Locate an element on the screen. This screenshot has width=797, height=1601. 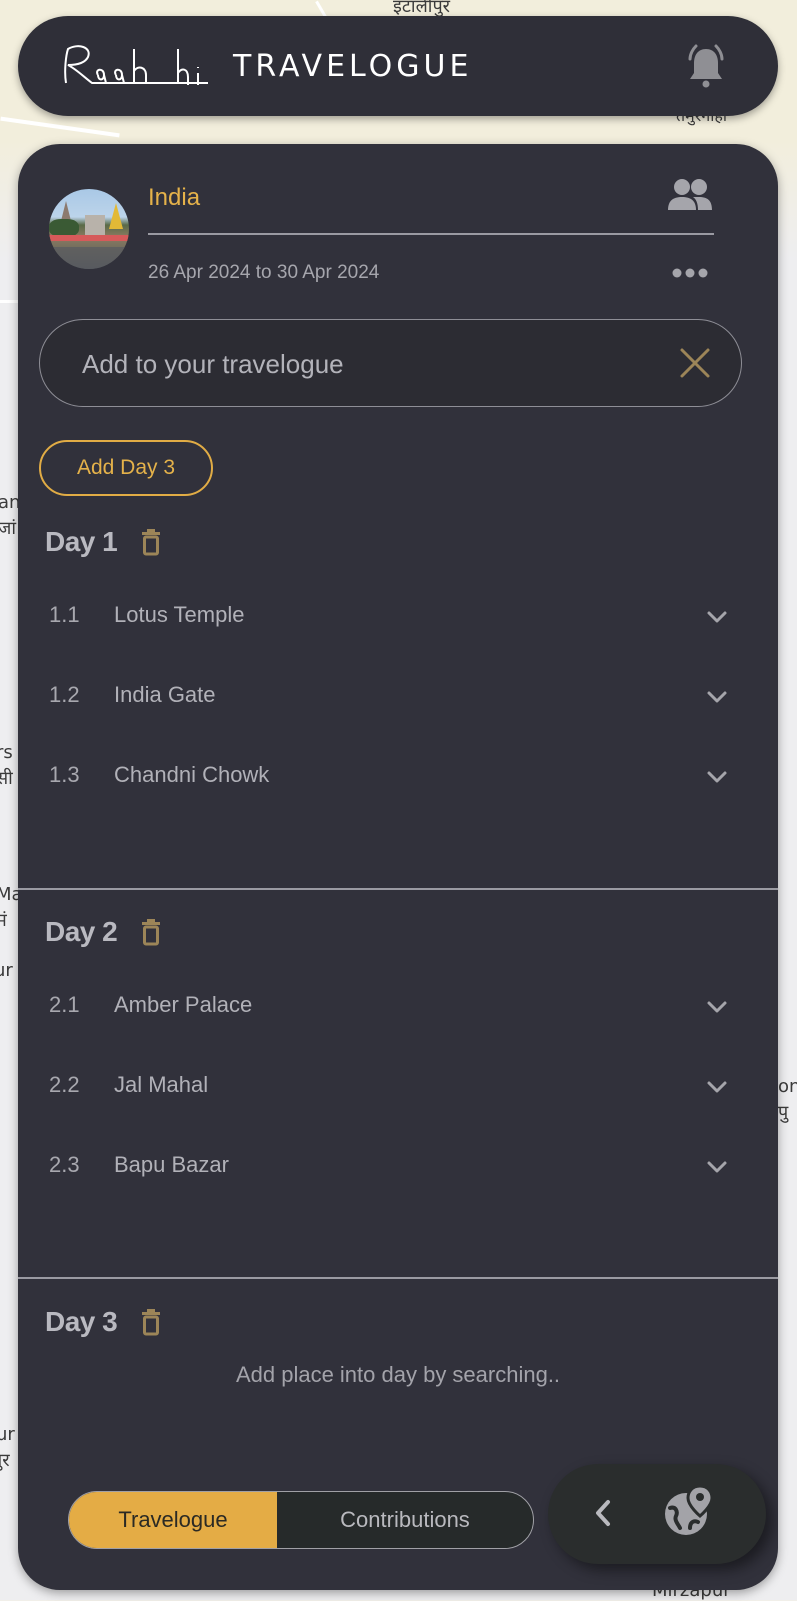
tab-travelogue: Travelogue is located at coordinates (173, 1520).